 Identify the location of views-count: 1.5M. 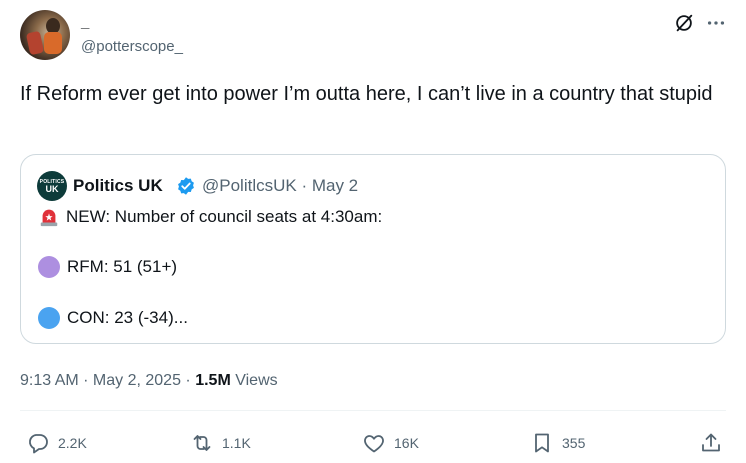
(213, 380).